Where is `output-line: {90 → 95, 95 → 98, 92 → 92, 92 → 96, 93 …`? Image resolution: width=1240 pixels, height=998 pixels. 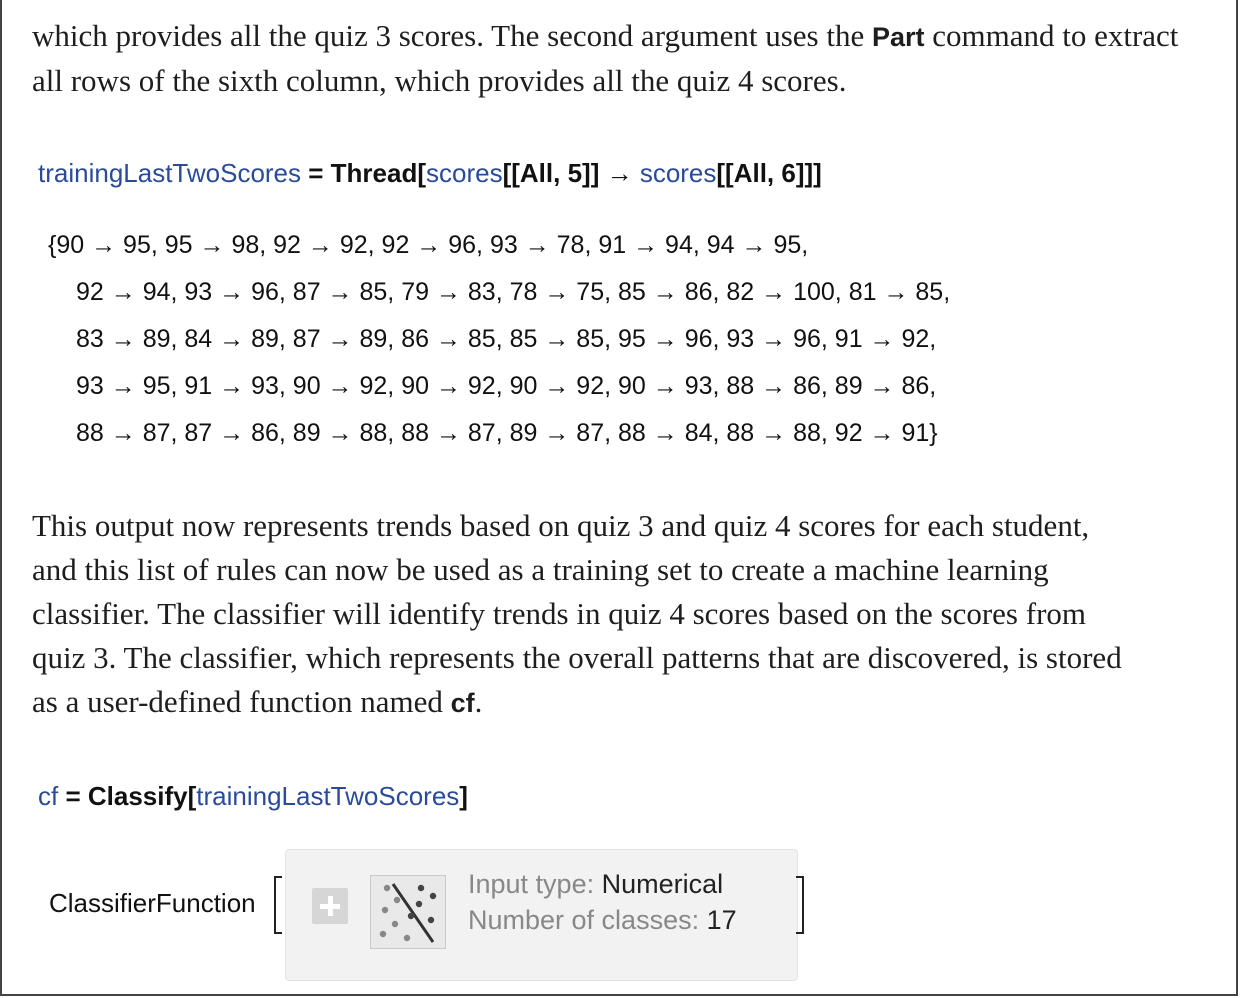
output-line: {90 → 95, 95 → 98, 92 → 92, 92 → 96, 93 … is located at coordinates (428, 245).